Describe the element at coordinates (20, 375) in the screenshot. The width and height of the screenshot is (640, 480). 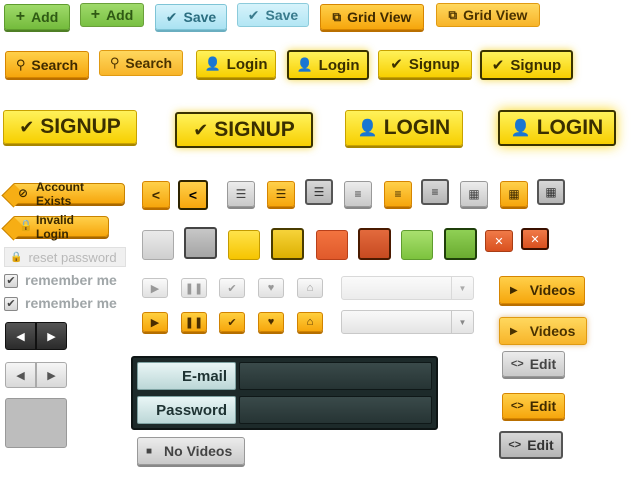
I see `prev-button-light: ◀` at that location.